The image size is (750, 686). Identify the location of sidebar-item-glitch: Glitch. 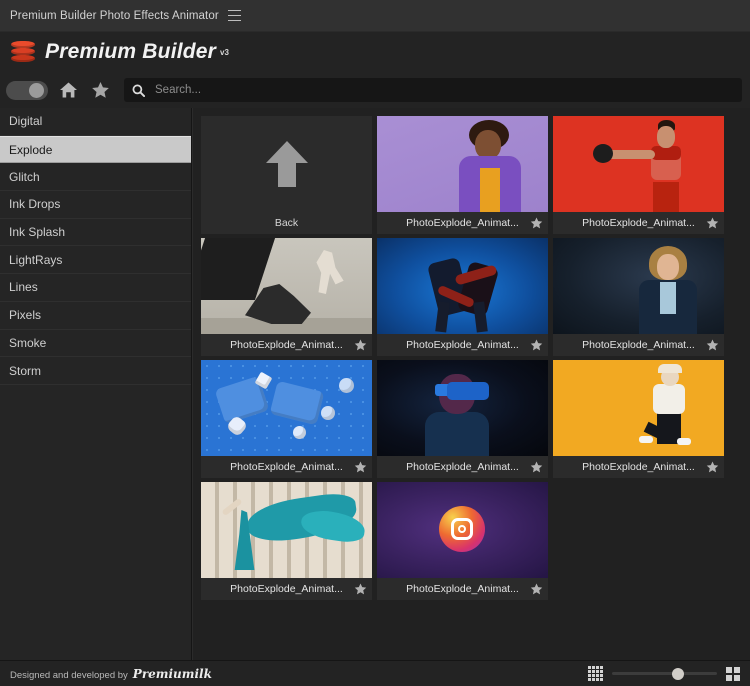
(95, 177).